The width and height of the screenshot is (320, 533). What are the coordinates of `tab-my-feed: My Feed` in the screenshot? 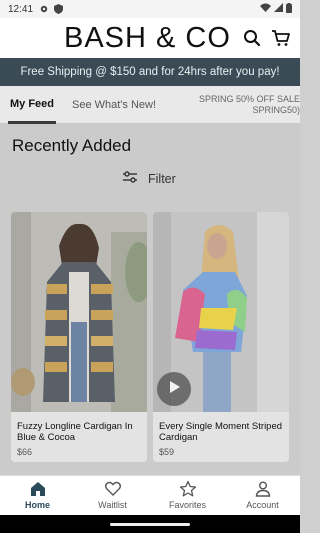 It's located at (32, 105).